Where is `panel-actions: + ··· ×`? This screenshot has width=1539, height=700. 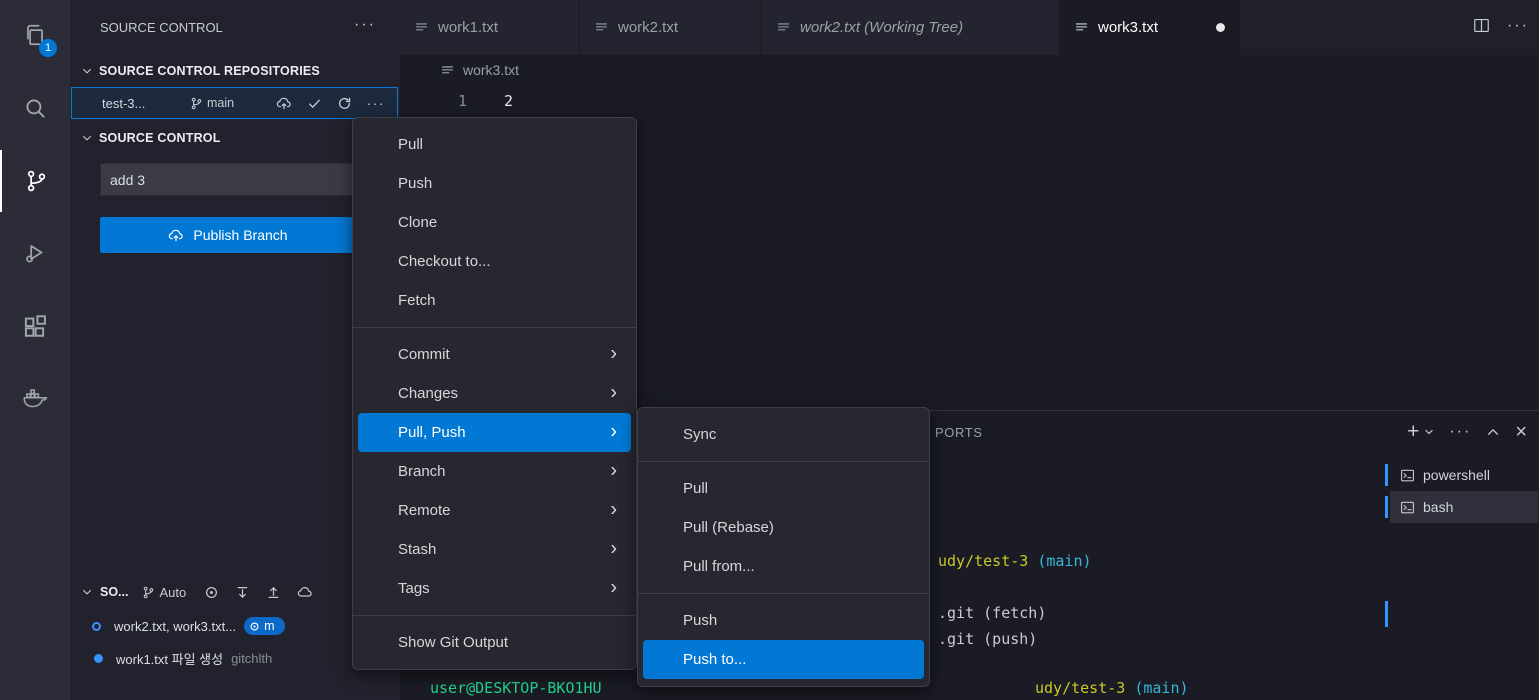 panel-actions: + ··· × is located at coordinates (1467, 431).